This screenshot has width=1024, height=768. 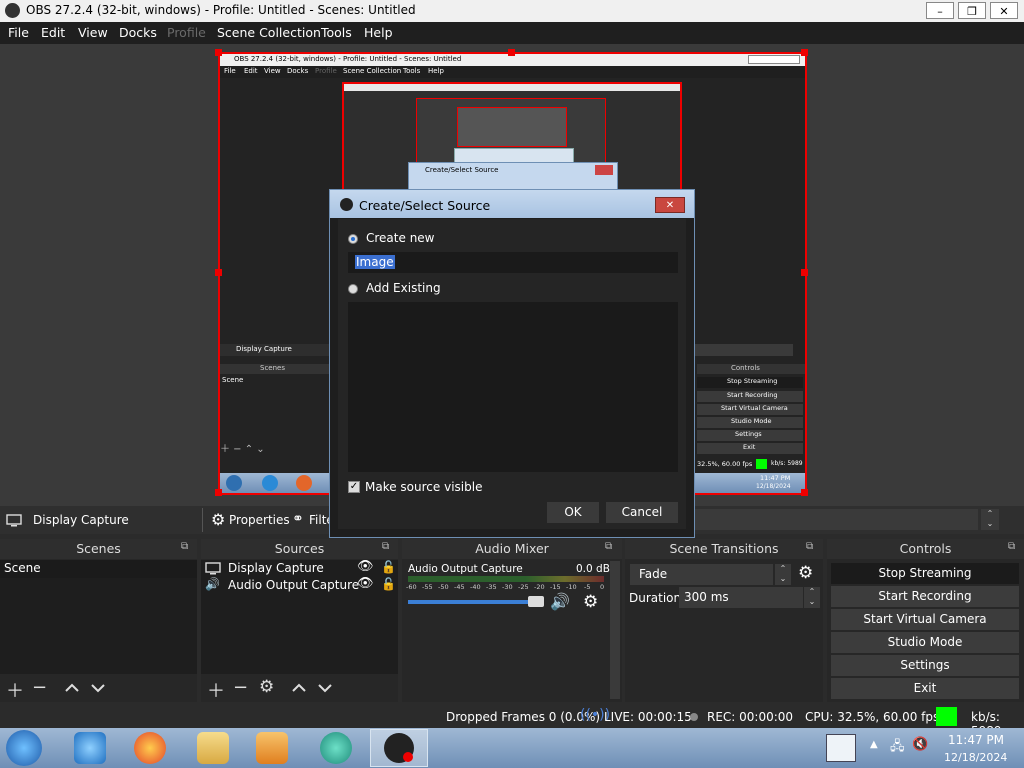 I want to click on taskbar-clock: 11:47 PM, so click(x=976, y=740).